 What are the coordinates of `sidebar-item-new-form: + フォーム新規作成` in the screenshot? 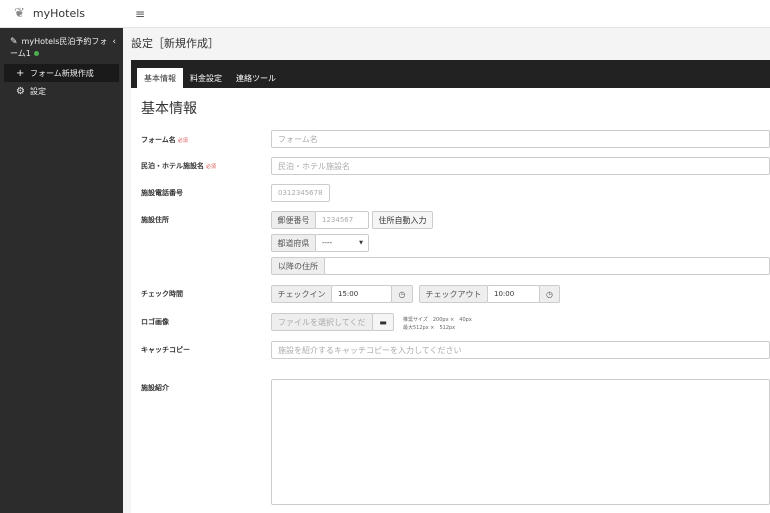 It's located at (61, 73).